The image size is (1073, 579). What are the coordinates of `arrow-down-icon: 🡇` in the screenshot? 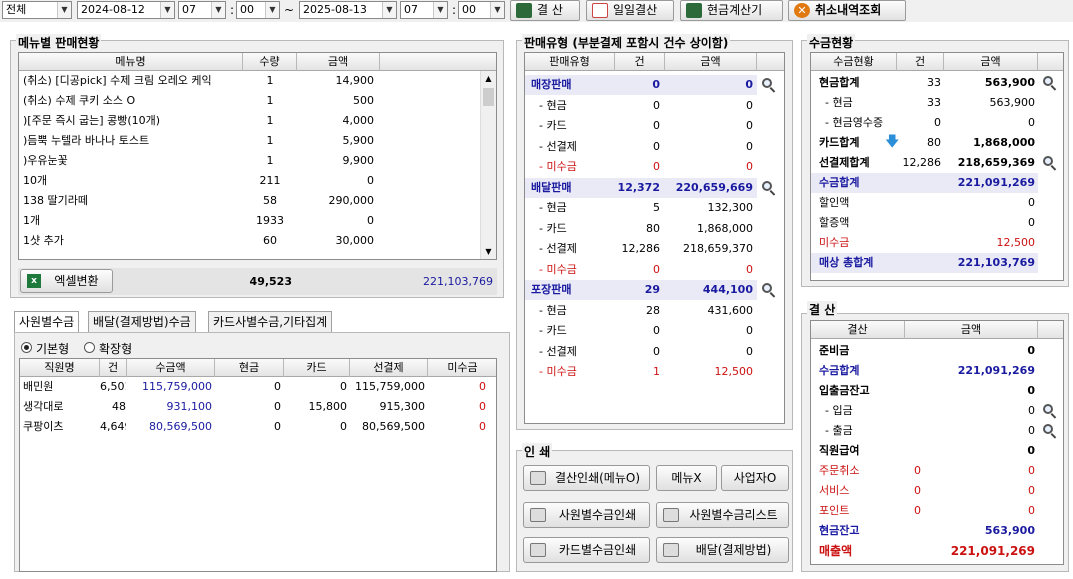 It's located at (893, 142).